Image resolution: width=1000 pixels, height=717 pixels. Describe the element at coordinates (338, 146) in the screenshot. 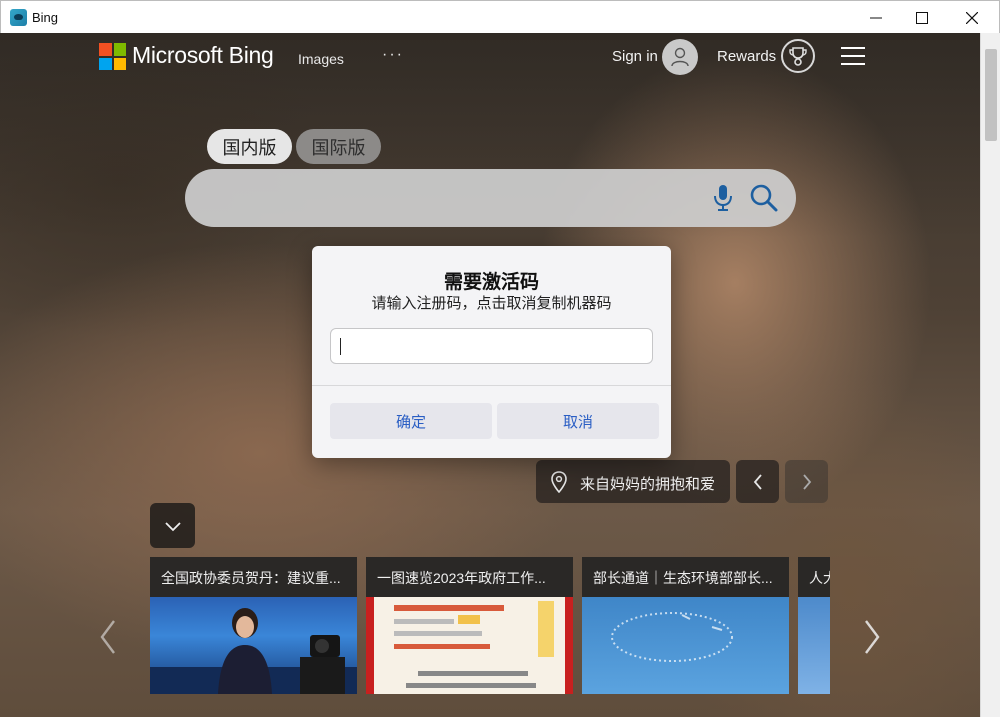

I see `tab-international: 国际版` at that location.